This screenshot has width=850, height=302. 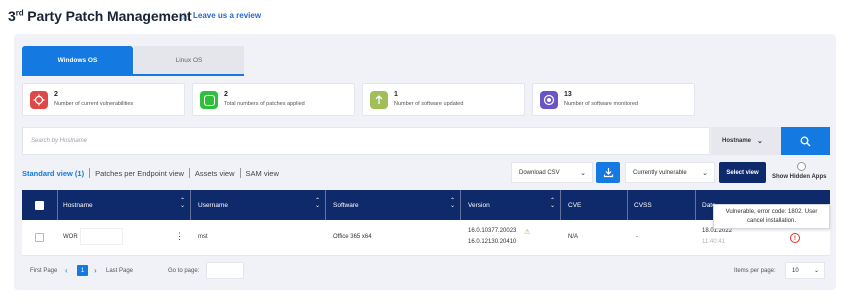 What do you see at coordinates (539, 172) in the screenshot?
I see `download-csv-label: Download CSV` at bounding box center [539, 172].